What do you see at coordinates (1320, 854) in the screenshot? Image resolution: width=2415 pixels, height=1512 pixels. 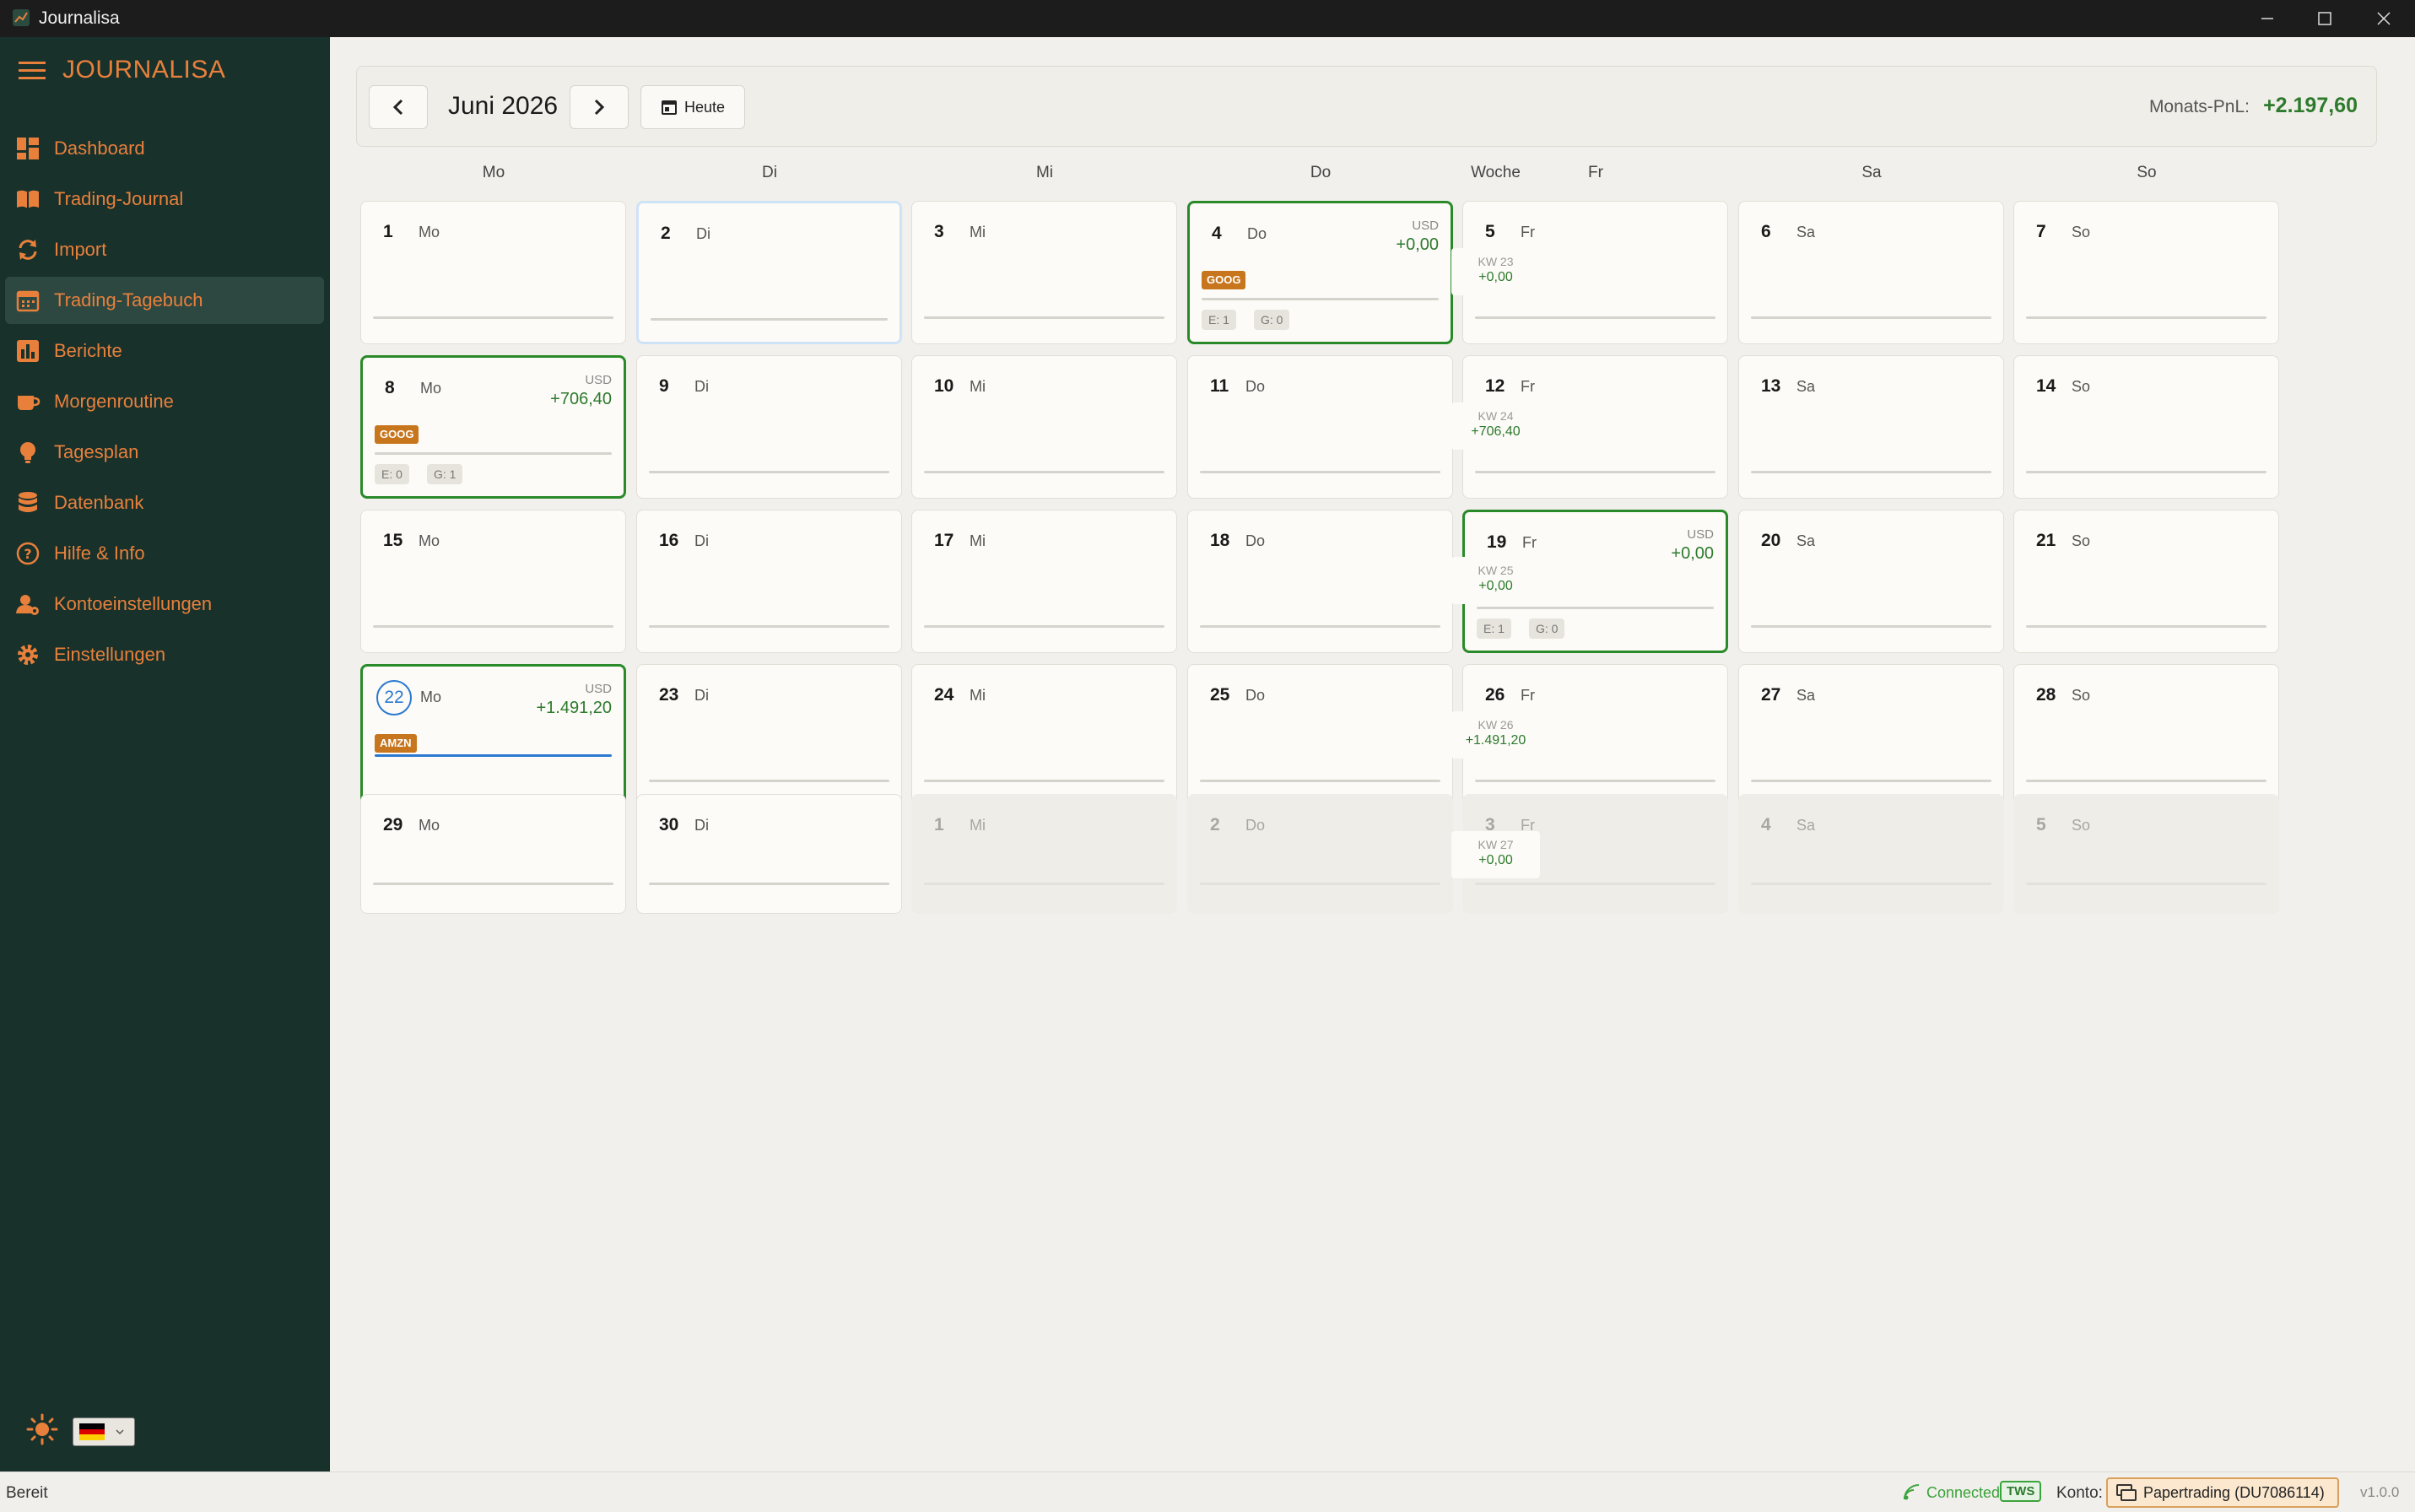 I see `day-cell: 2 Do` at bounding box center [1320, 854].